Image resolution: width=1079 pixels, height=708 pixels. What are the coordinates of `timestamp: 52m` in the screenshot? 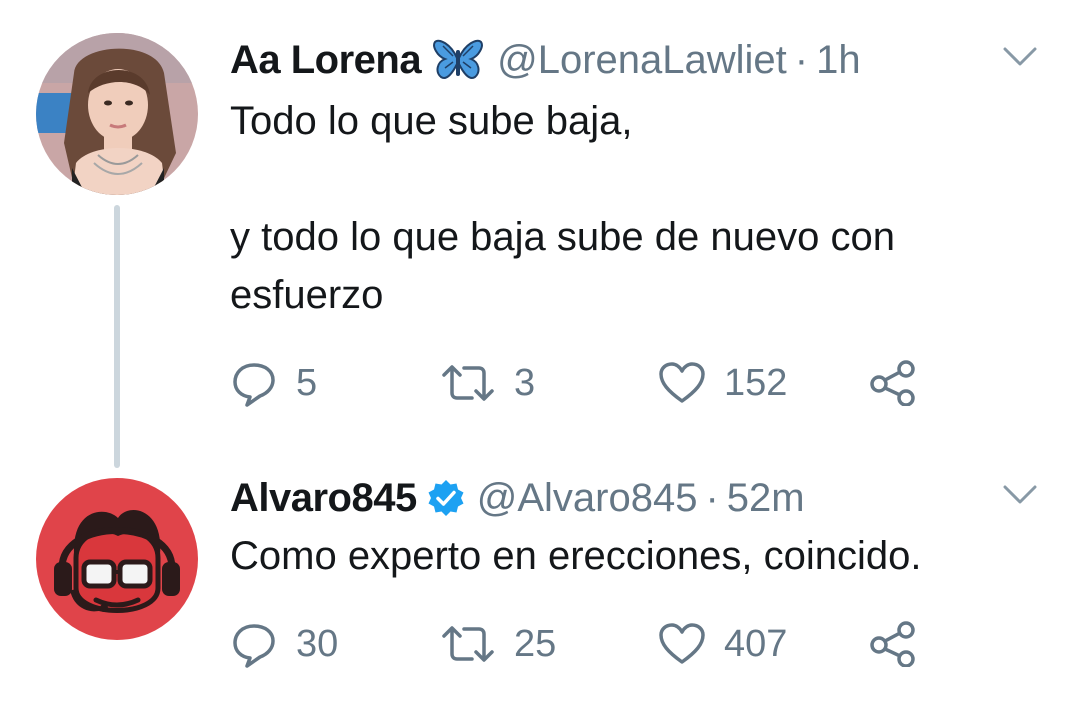 It's located at (766, 498).